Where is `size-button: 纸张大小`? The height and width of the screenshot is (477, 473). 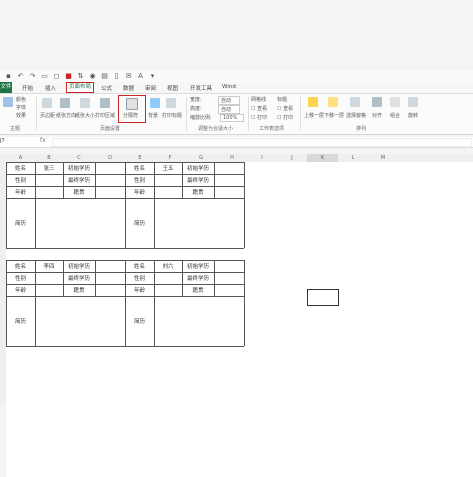 size-button: 纸张大小 is located at coordinates (85, 115).